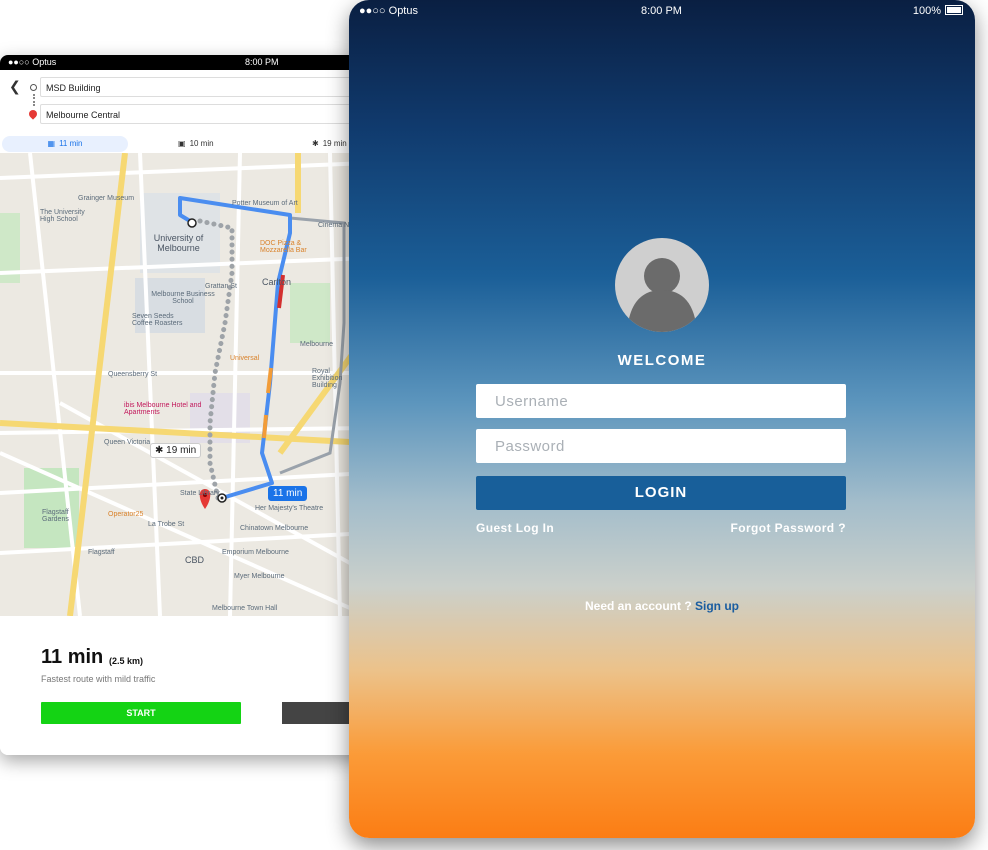 The height and width of the screenshot is (850, 988). I want to click on map-label: Potter Museum of Art, so click(265, 203).